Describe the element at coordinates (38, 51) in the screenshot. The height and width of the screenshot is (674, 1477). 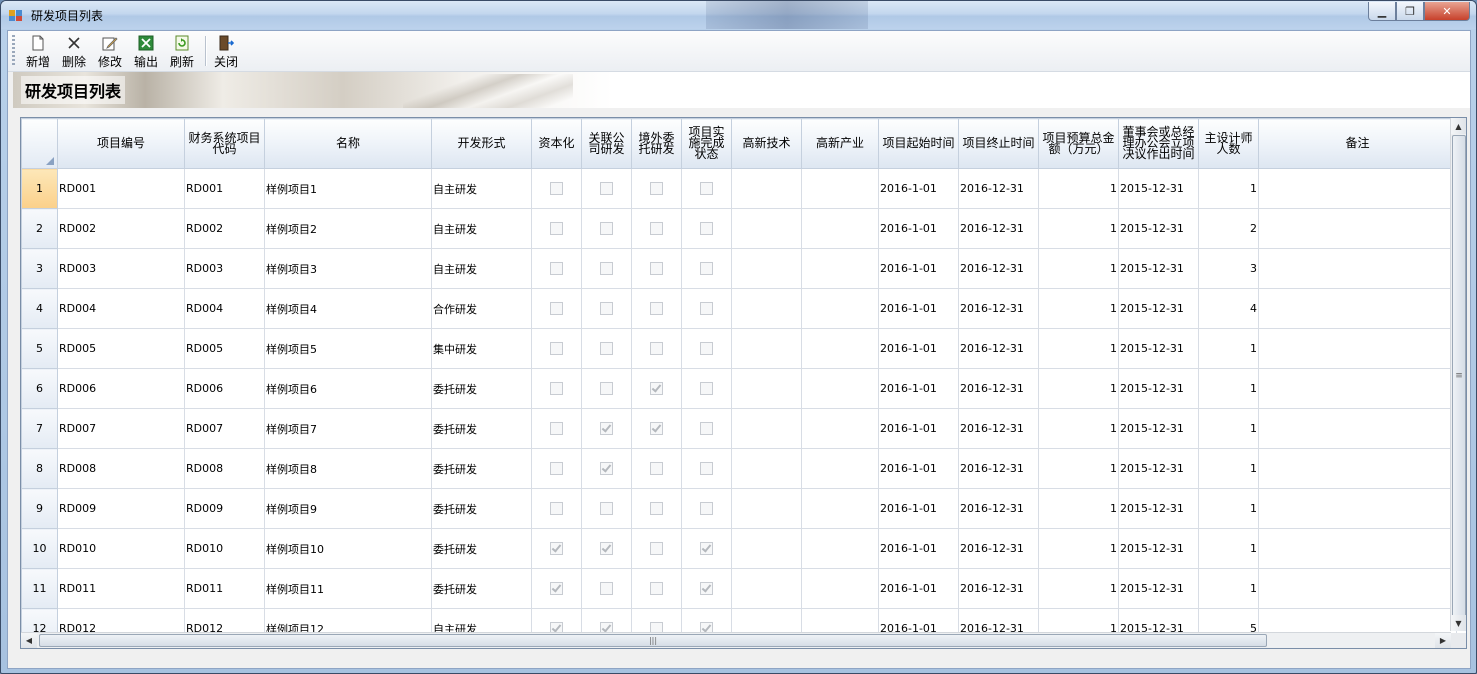
I see `add-button: 新增` at that location.